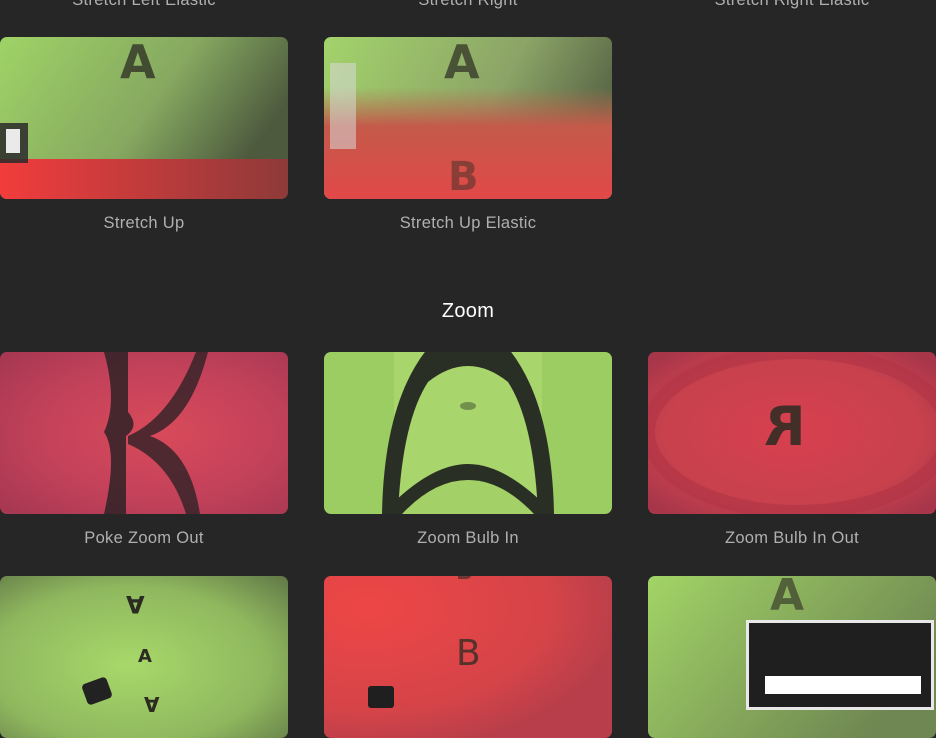 This screenshot has width=936, height=738. I want to click on thumbnail-zoom-row2-1: A A A, so click(144, 657).